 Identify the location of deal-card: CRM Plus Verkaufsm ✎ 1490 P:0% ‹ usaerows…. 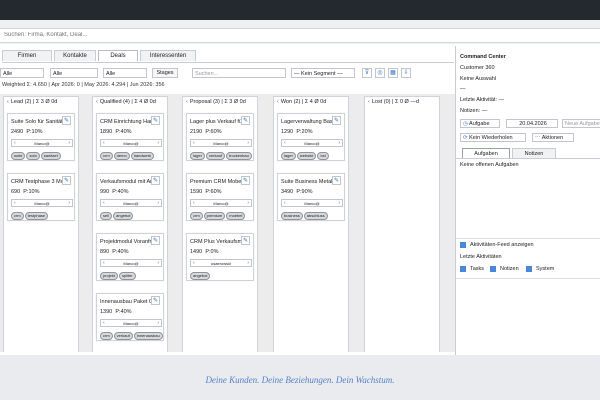
(220, 257).